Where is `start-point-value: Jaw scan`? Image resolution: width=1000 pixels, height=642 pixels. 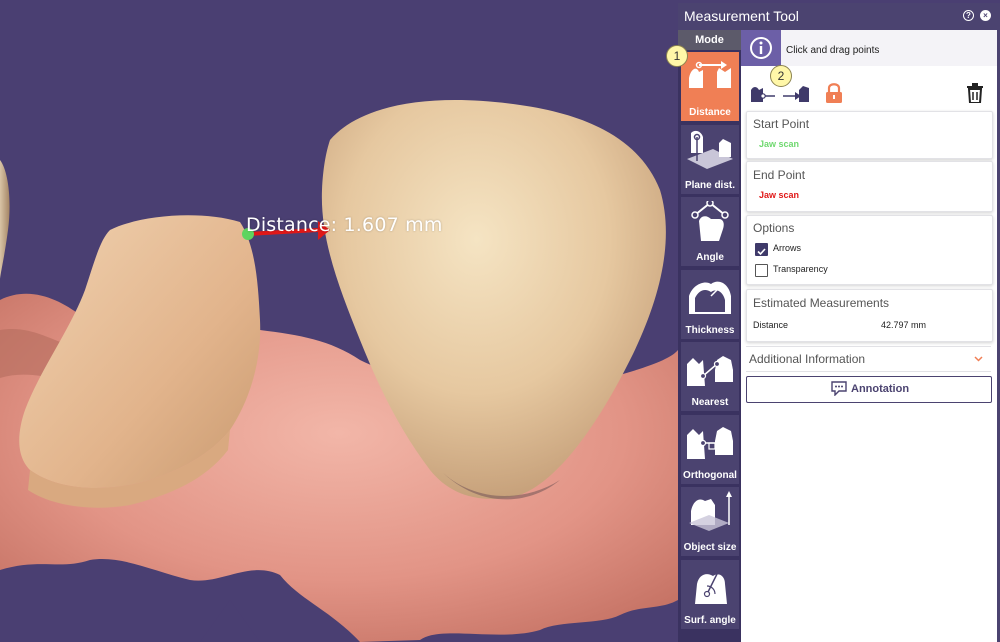 start-point-value: Jaw scan is located at coordinates (779, 144).